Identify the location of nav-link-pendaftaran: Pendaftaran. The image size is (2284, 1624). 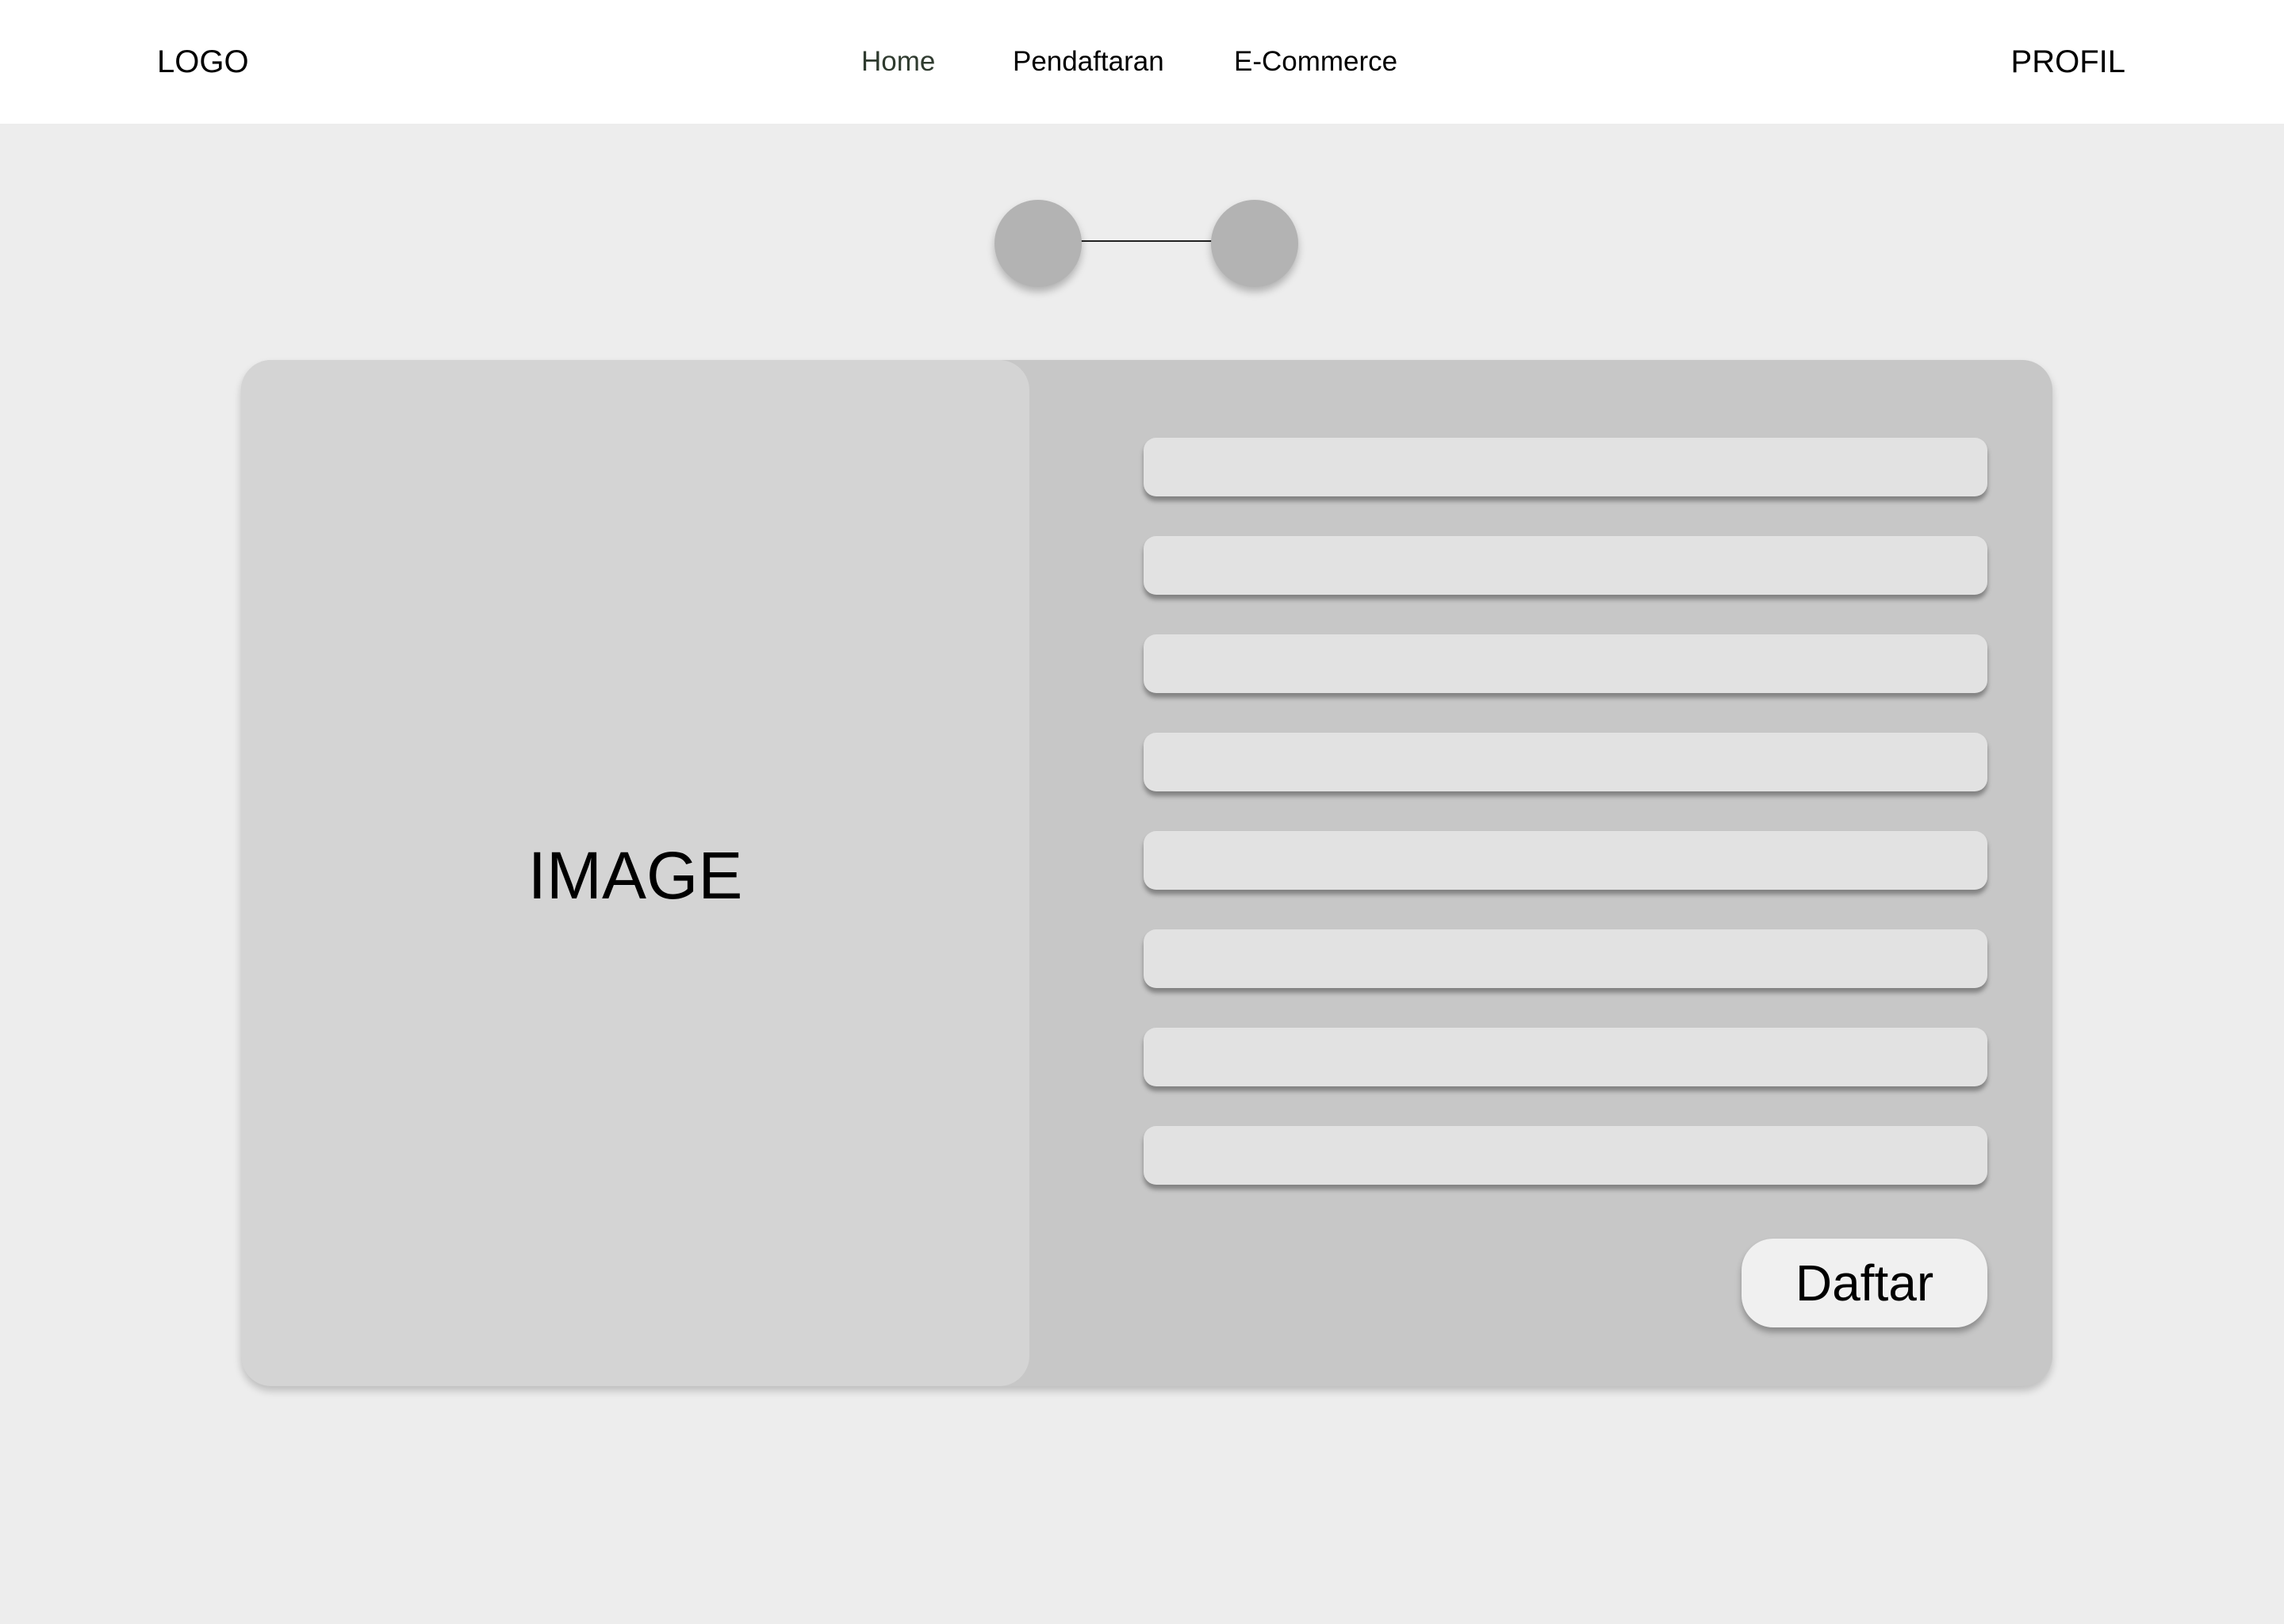
(1088, 62).